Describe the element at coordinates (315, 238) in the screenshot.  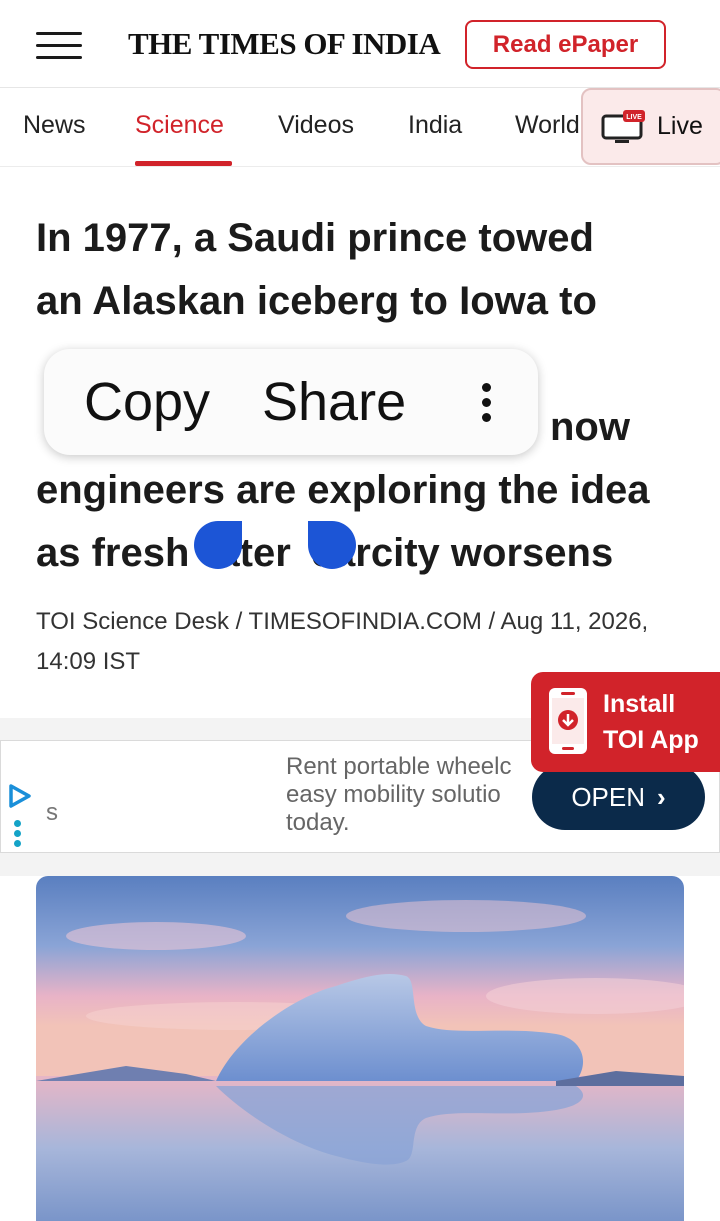
I see `headline-line: In 1977, a Saudi prince towed` at that location.